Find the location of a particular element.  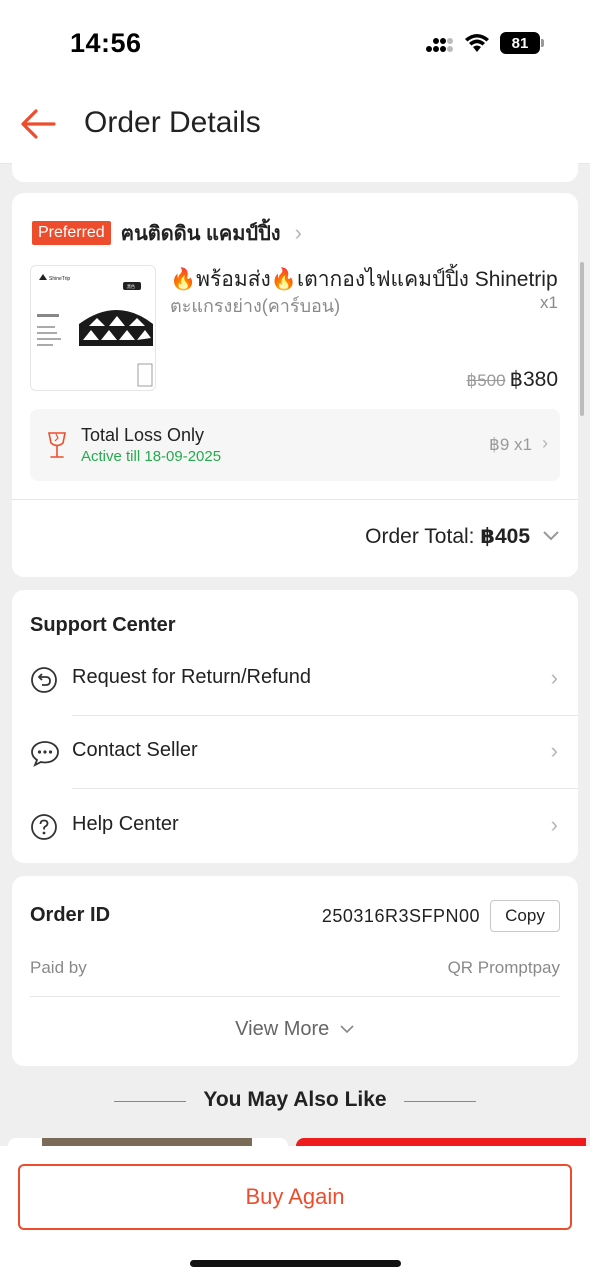

contact-seller-label: Contact Seller is located at coordinates (135, 750).